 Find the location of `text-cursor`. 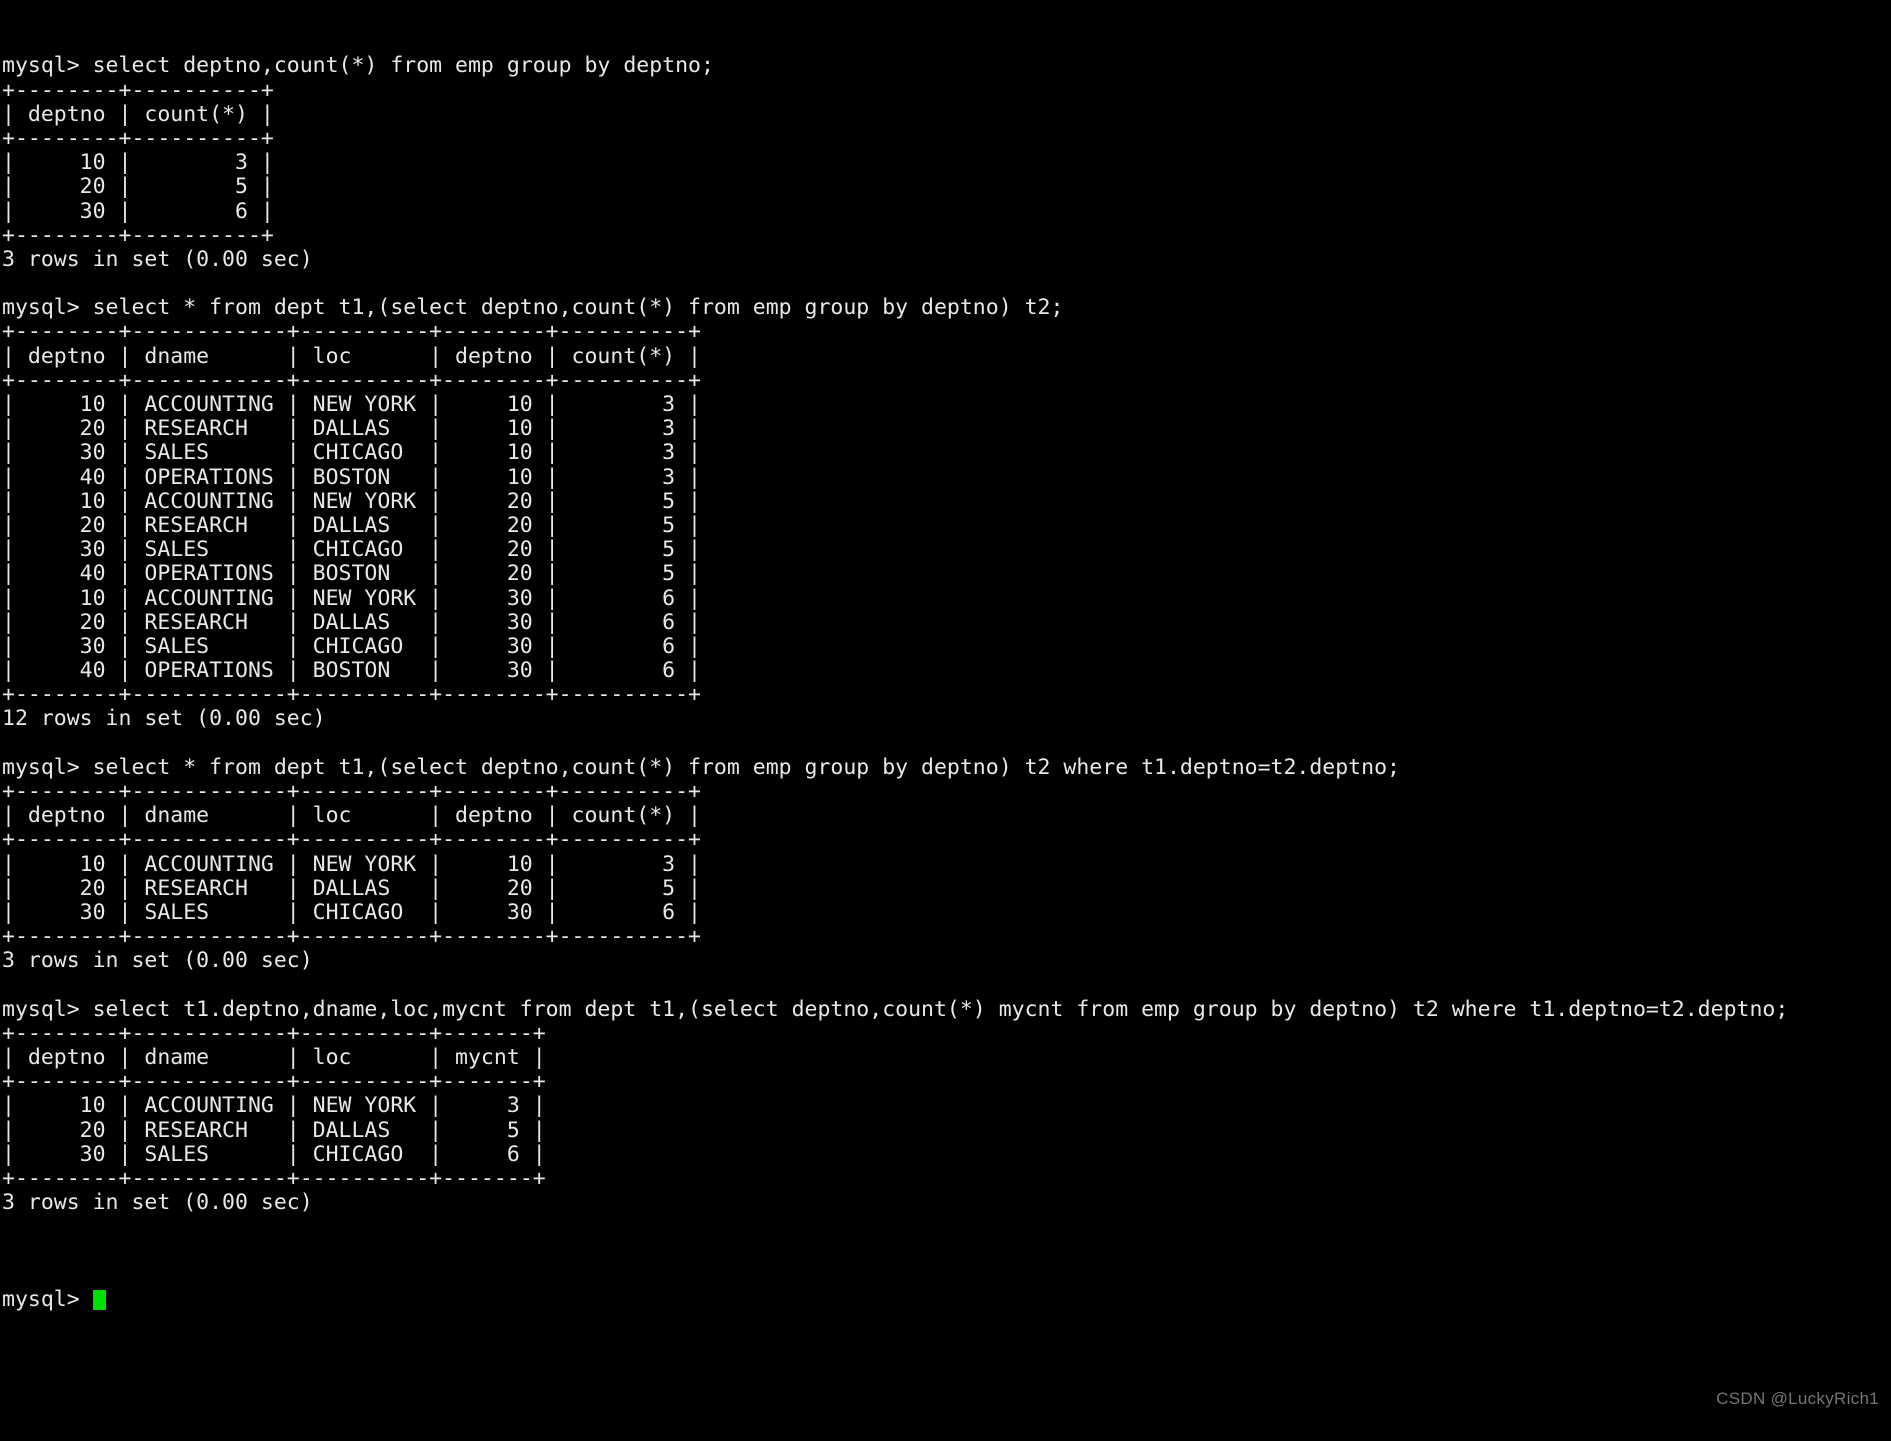

text-cursor is located at coordinates (99, 1300).